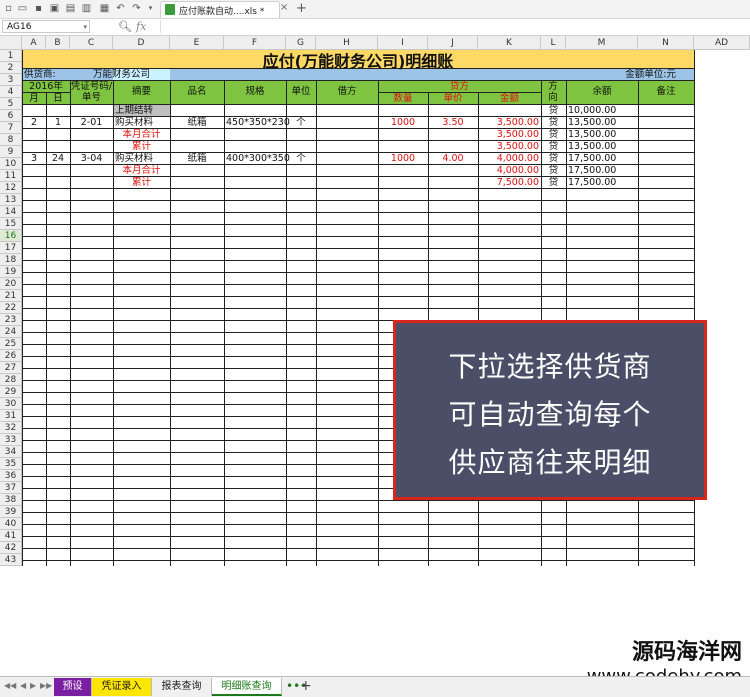 This screenshot has width=750, height=697. What do you see at coordinates (301, 8) in the screenshot?
I see `new-tab-icon: +` at bounding box center [301, 8].